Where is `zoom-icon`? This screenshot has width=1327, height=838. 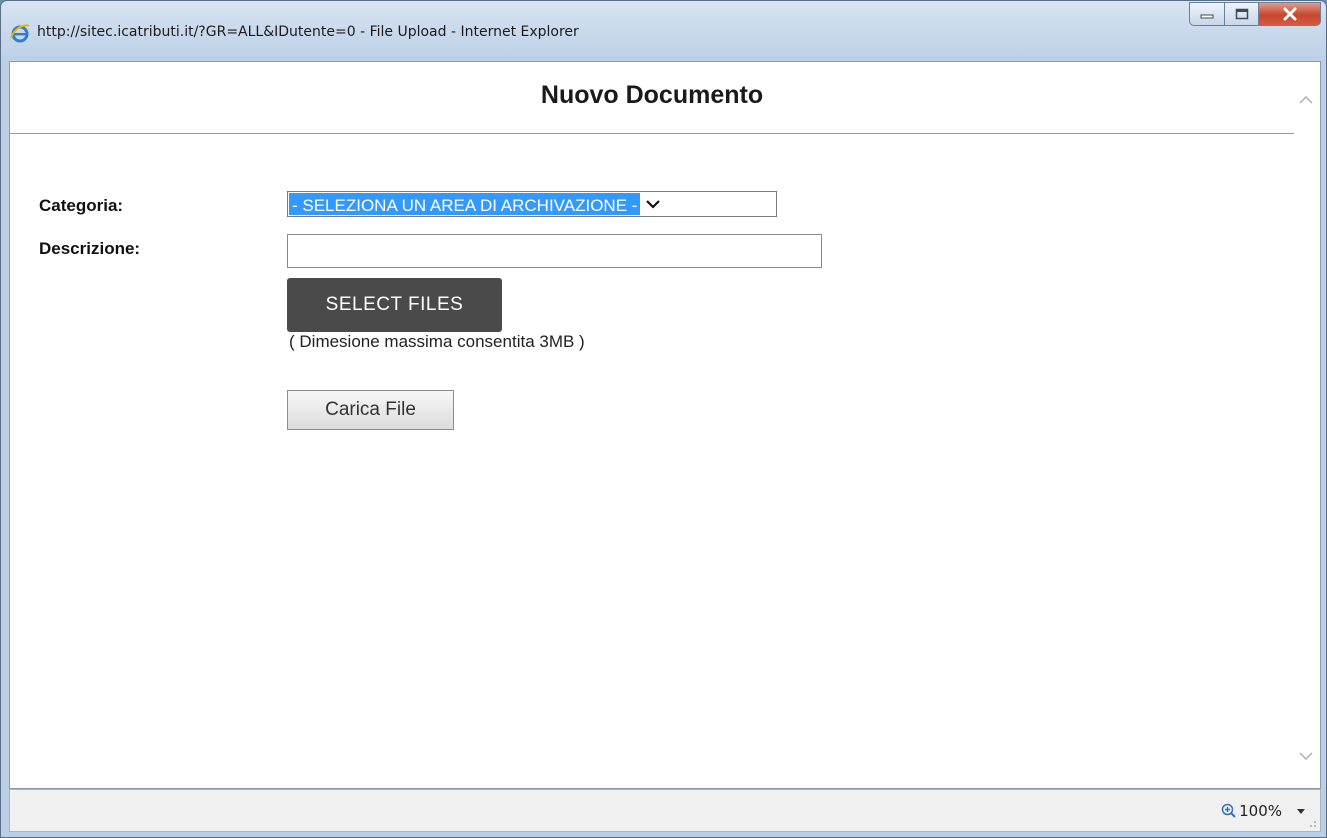 zoom-icon is located at coordinates (1228, 810).